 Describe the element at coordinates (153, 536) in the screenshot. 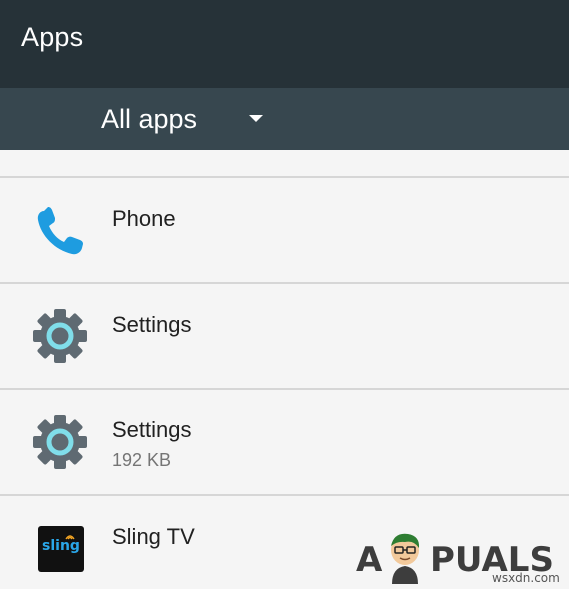

I see `app-name: Sling TV` at that location.